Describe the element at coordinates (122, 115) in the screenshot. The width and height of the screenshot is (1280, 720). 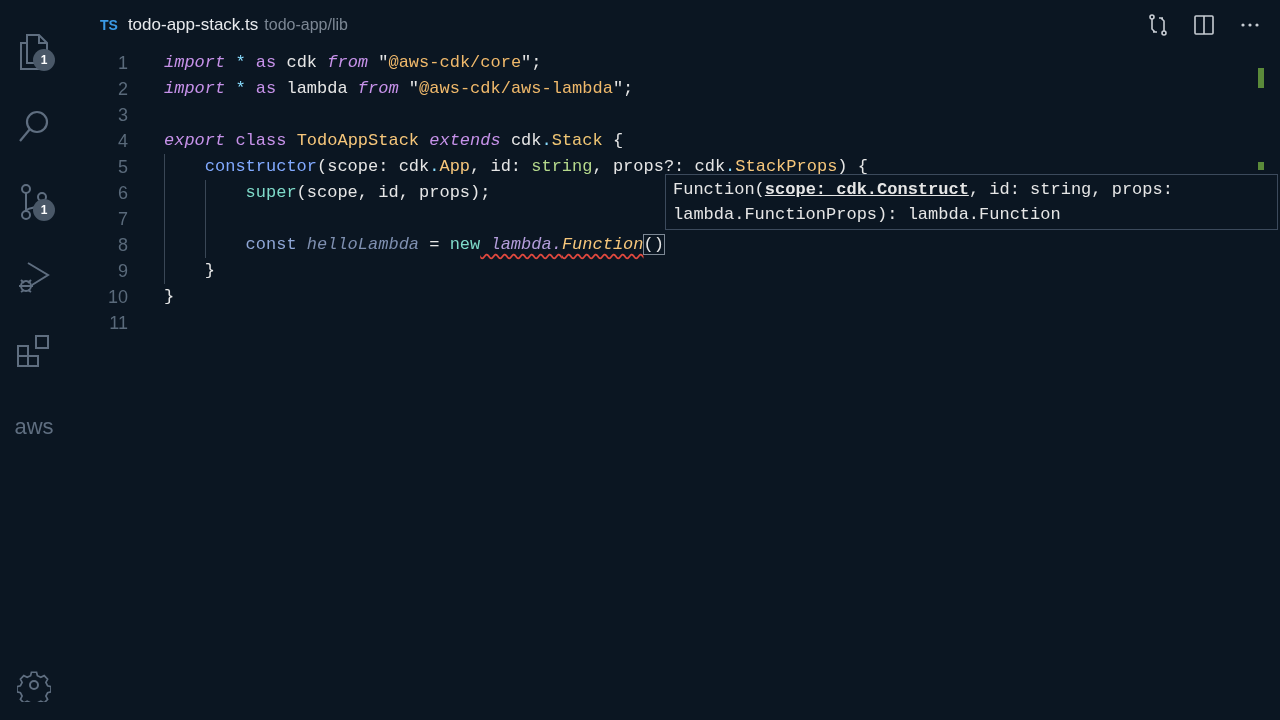
I see `line-number: 3` at that location.